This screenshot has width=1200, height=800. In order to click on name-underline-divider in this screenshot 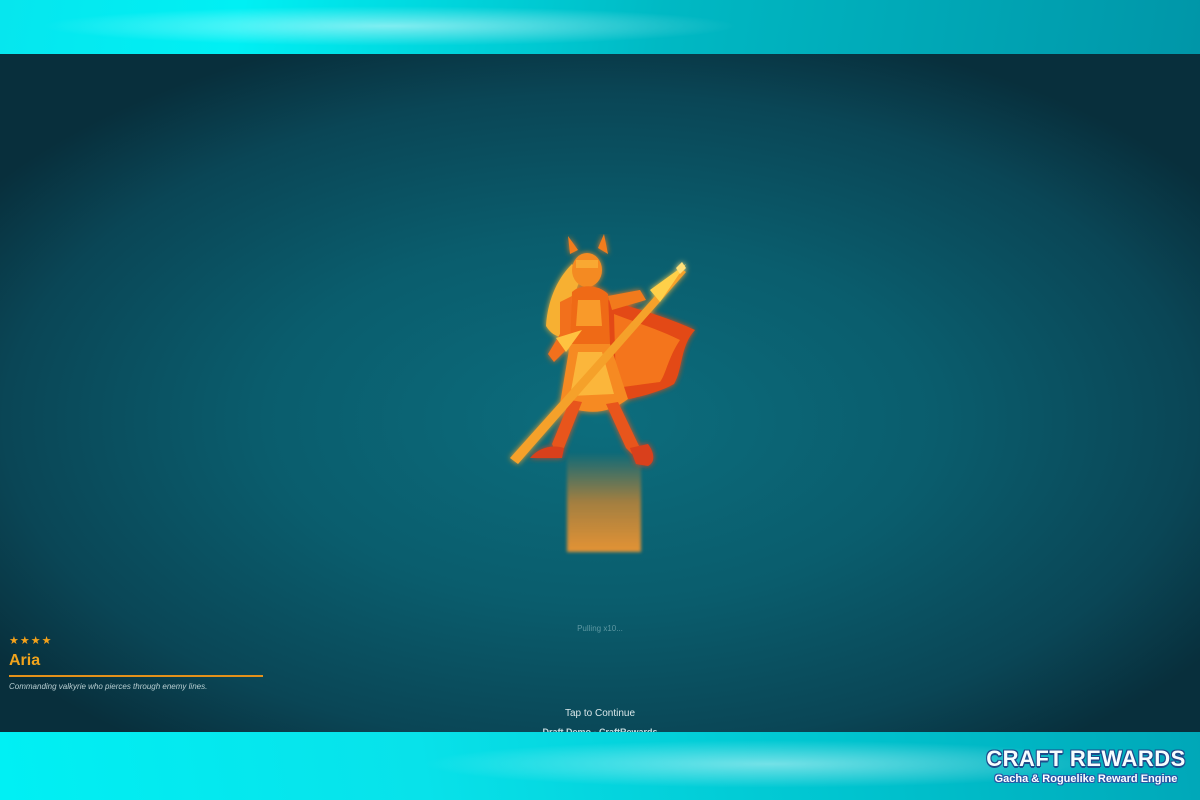, I will do `click(136, 676)`.